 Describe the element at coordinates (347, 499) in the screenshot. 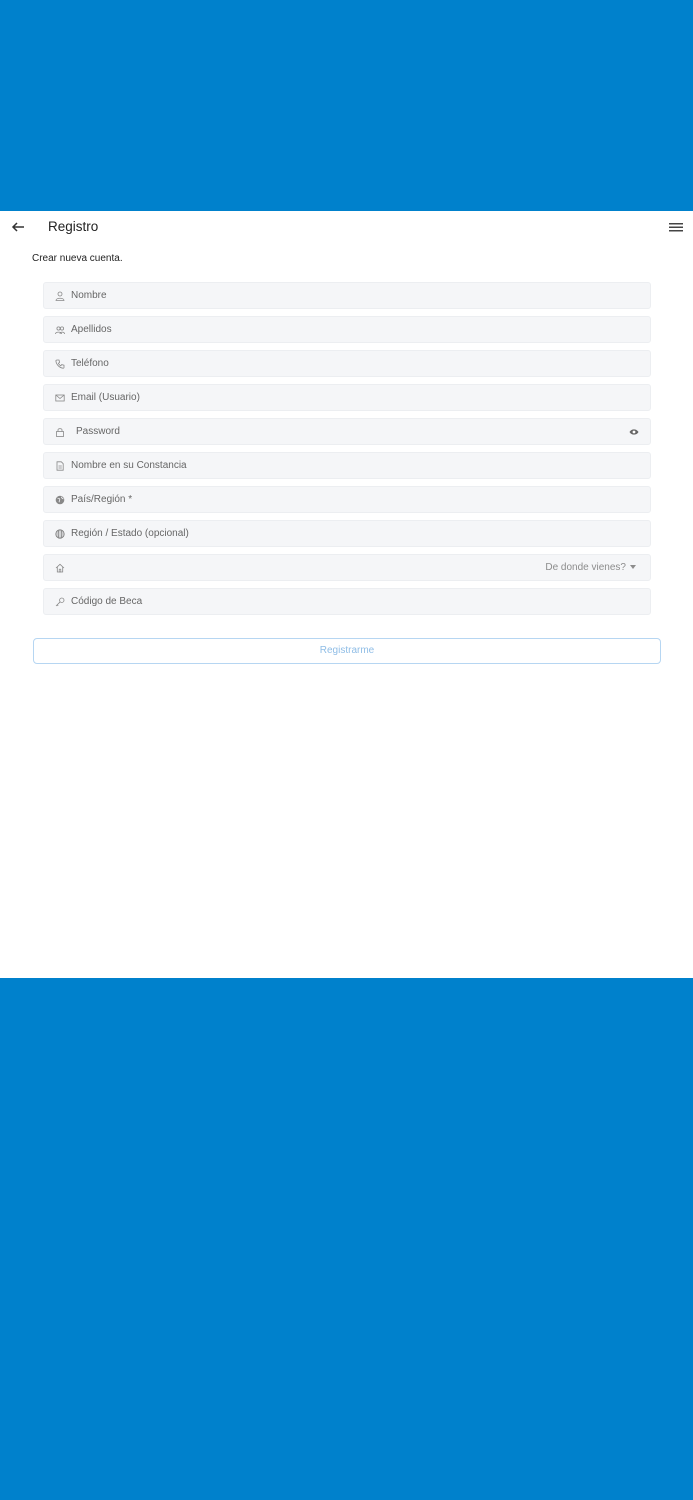

I see `pais-field: País/Región *` at that location.